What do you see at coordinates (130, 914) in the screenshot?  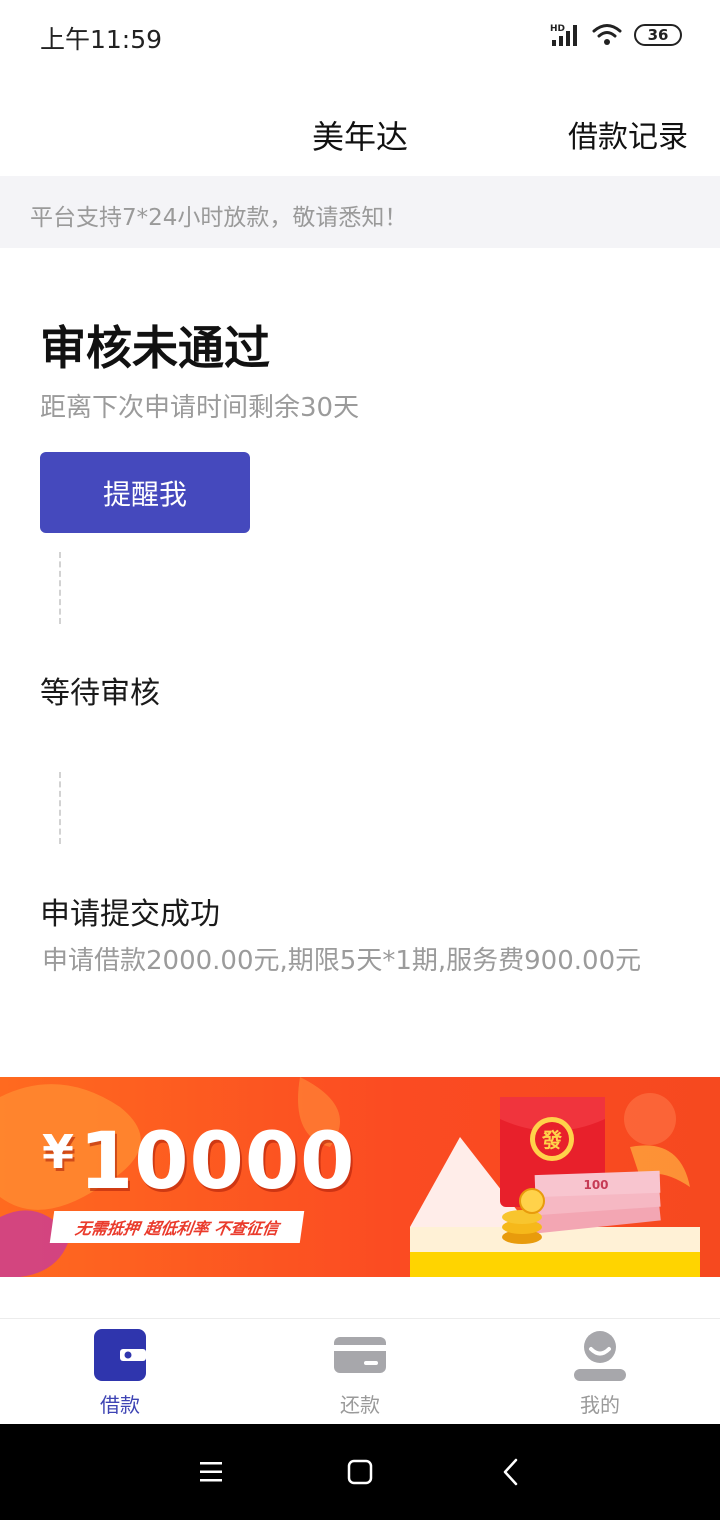 I see `timeline-step-submitted: 申请提交成功` at bounding box center [130, 914].